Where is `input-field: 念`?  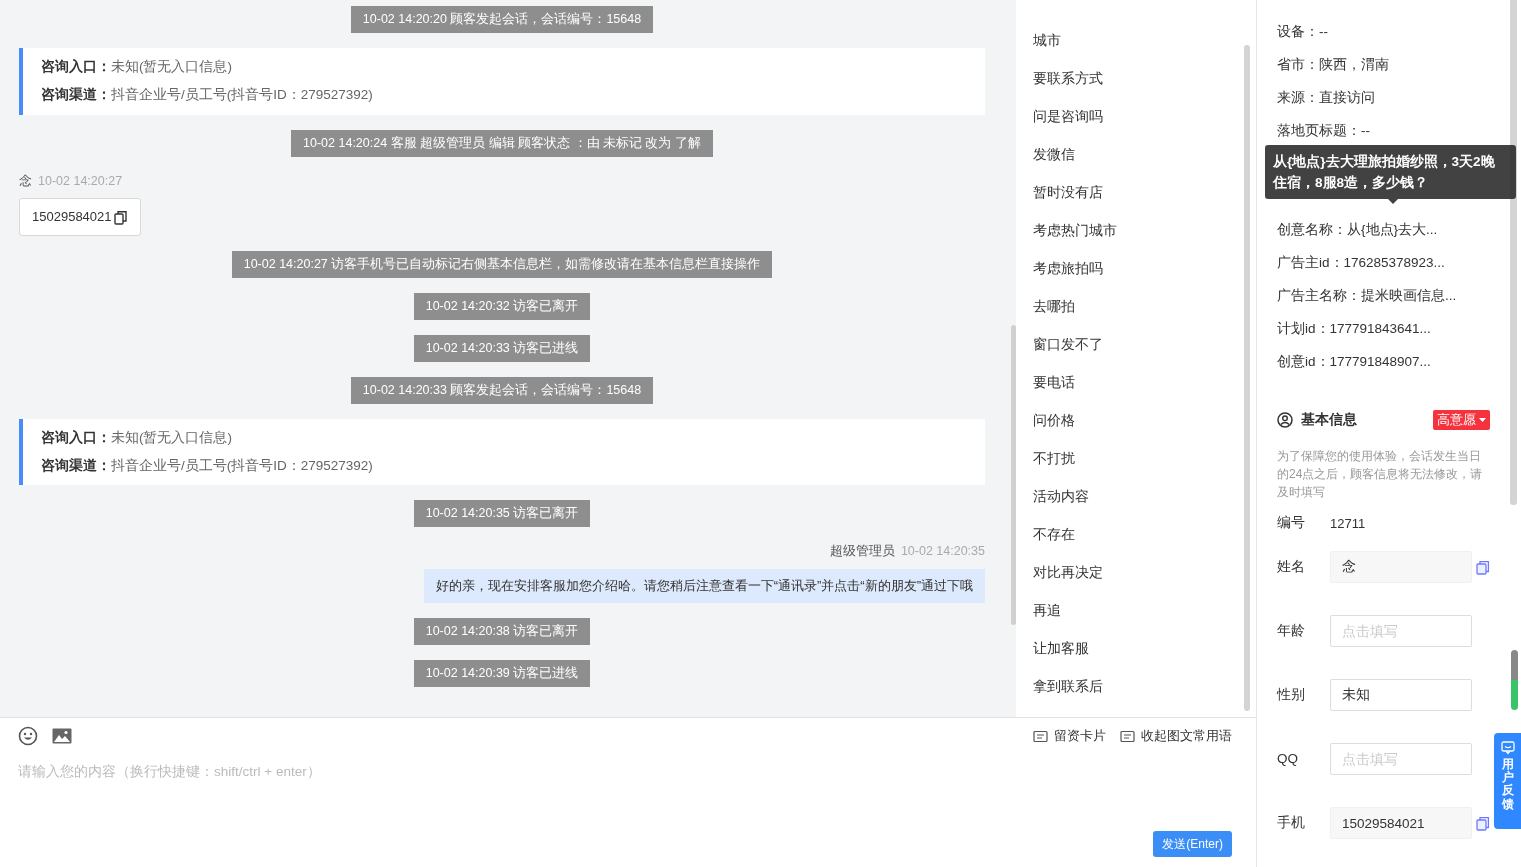 input-field: 念 is located at coordinates (1401, 567).